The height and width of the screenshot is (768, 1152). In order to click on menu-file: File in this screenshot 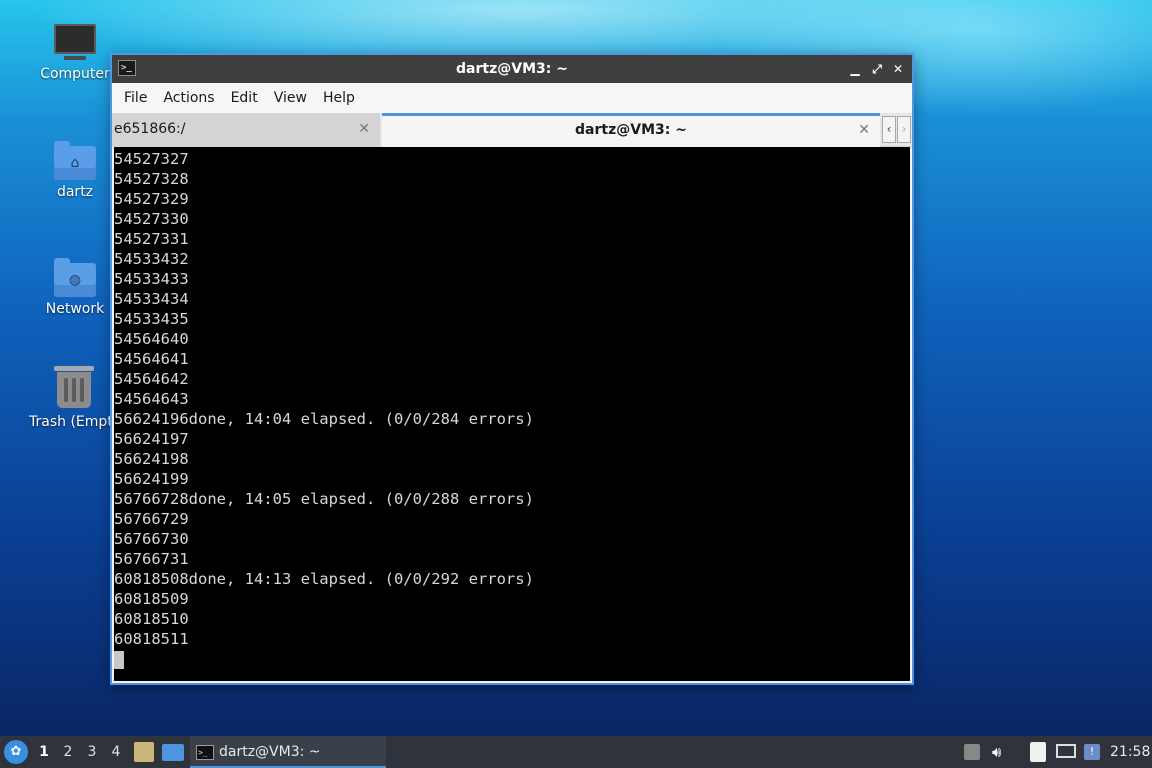, I will do `click(135, 98)`.